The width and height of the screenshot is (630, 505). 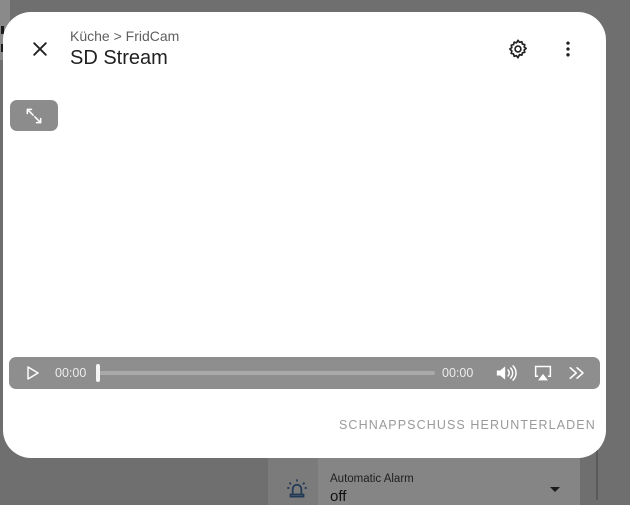 I want to click on fullscreen-expand-icon, so click(x=34, y=115).